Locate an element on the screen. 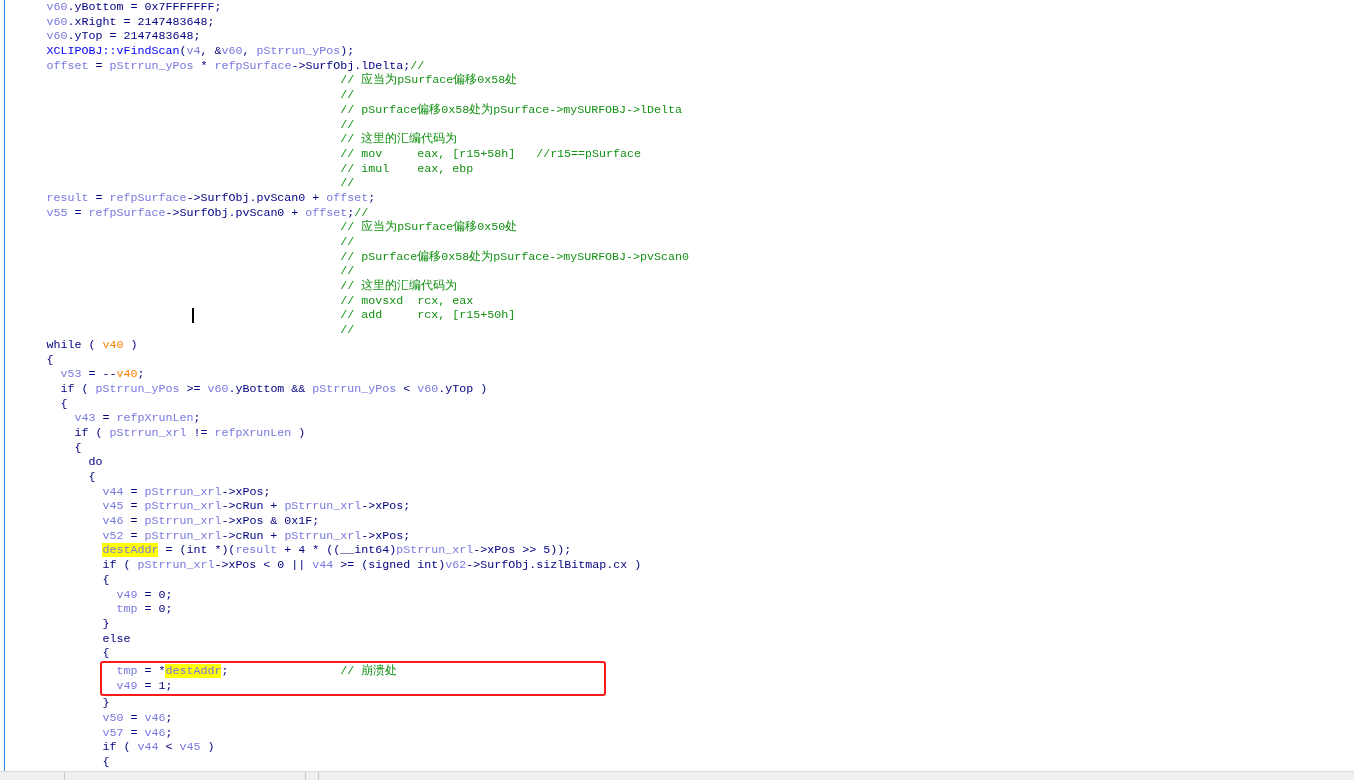  code-comment: // pSurface偏移0x58处为pSurface->mySURFOBJ->lDelta is located at coordinates (511, 110).